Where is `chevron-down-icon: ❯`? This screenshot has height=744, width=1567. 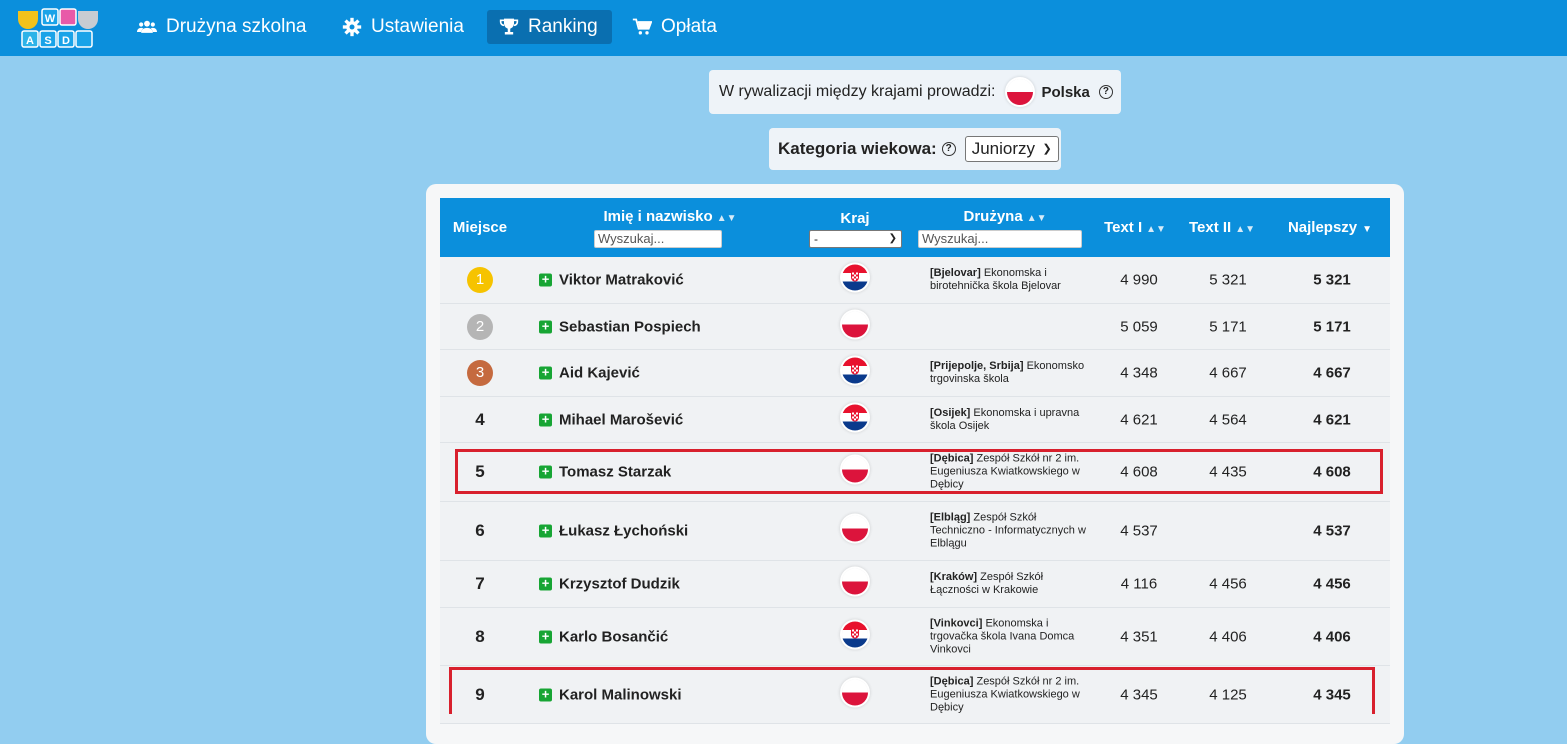 chevron-down-icon: ❯ is located at coordinates (1047, 149).